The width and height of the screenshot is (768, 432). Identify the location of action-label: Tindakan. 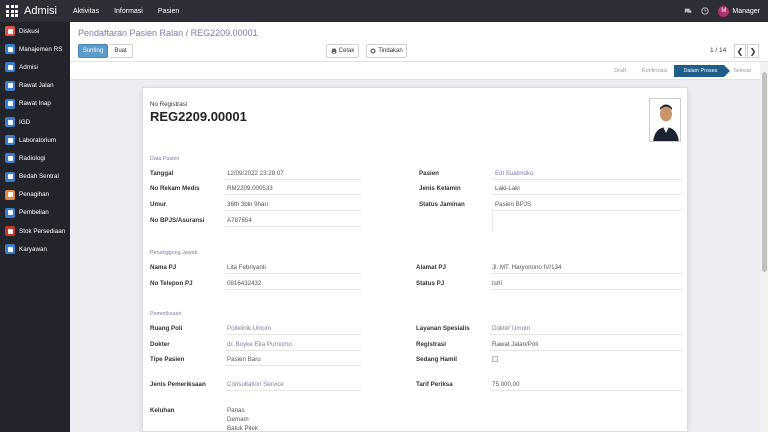
(390, 51).